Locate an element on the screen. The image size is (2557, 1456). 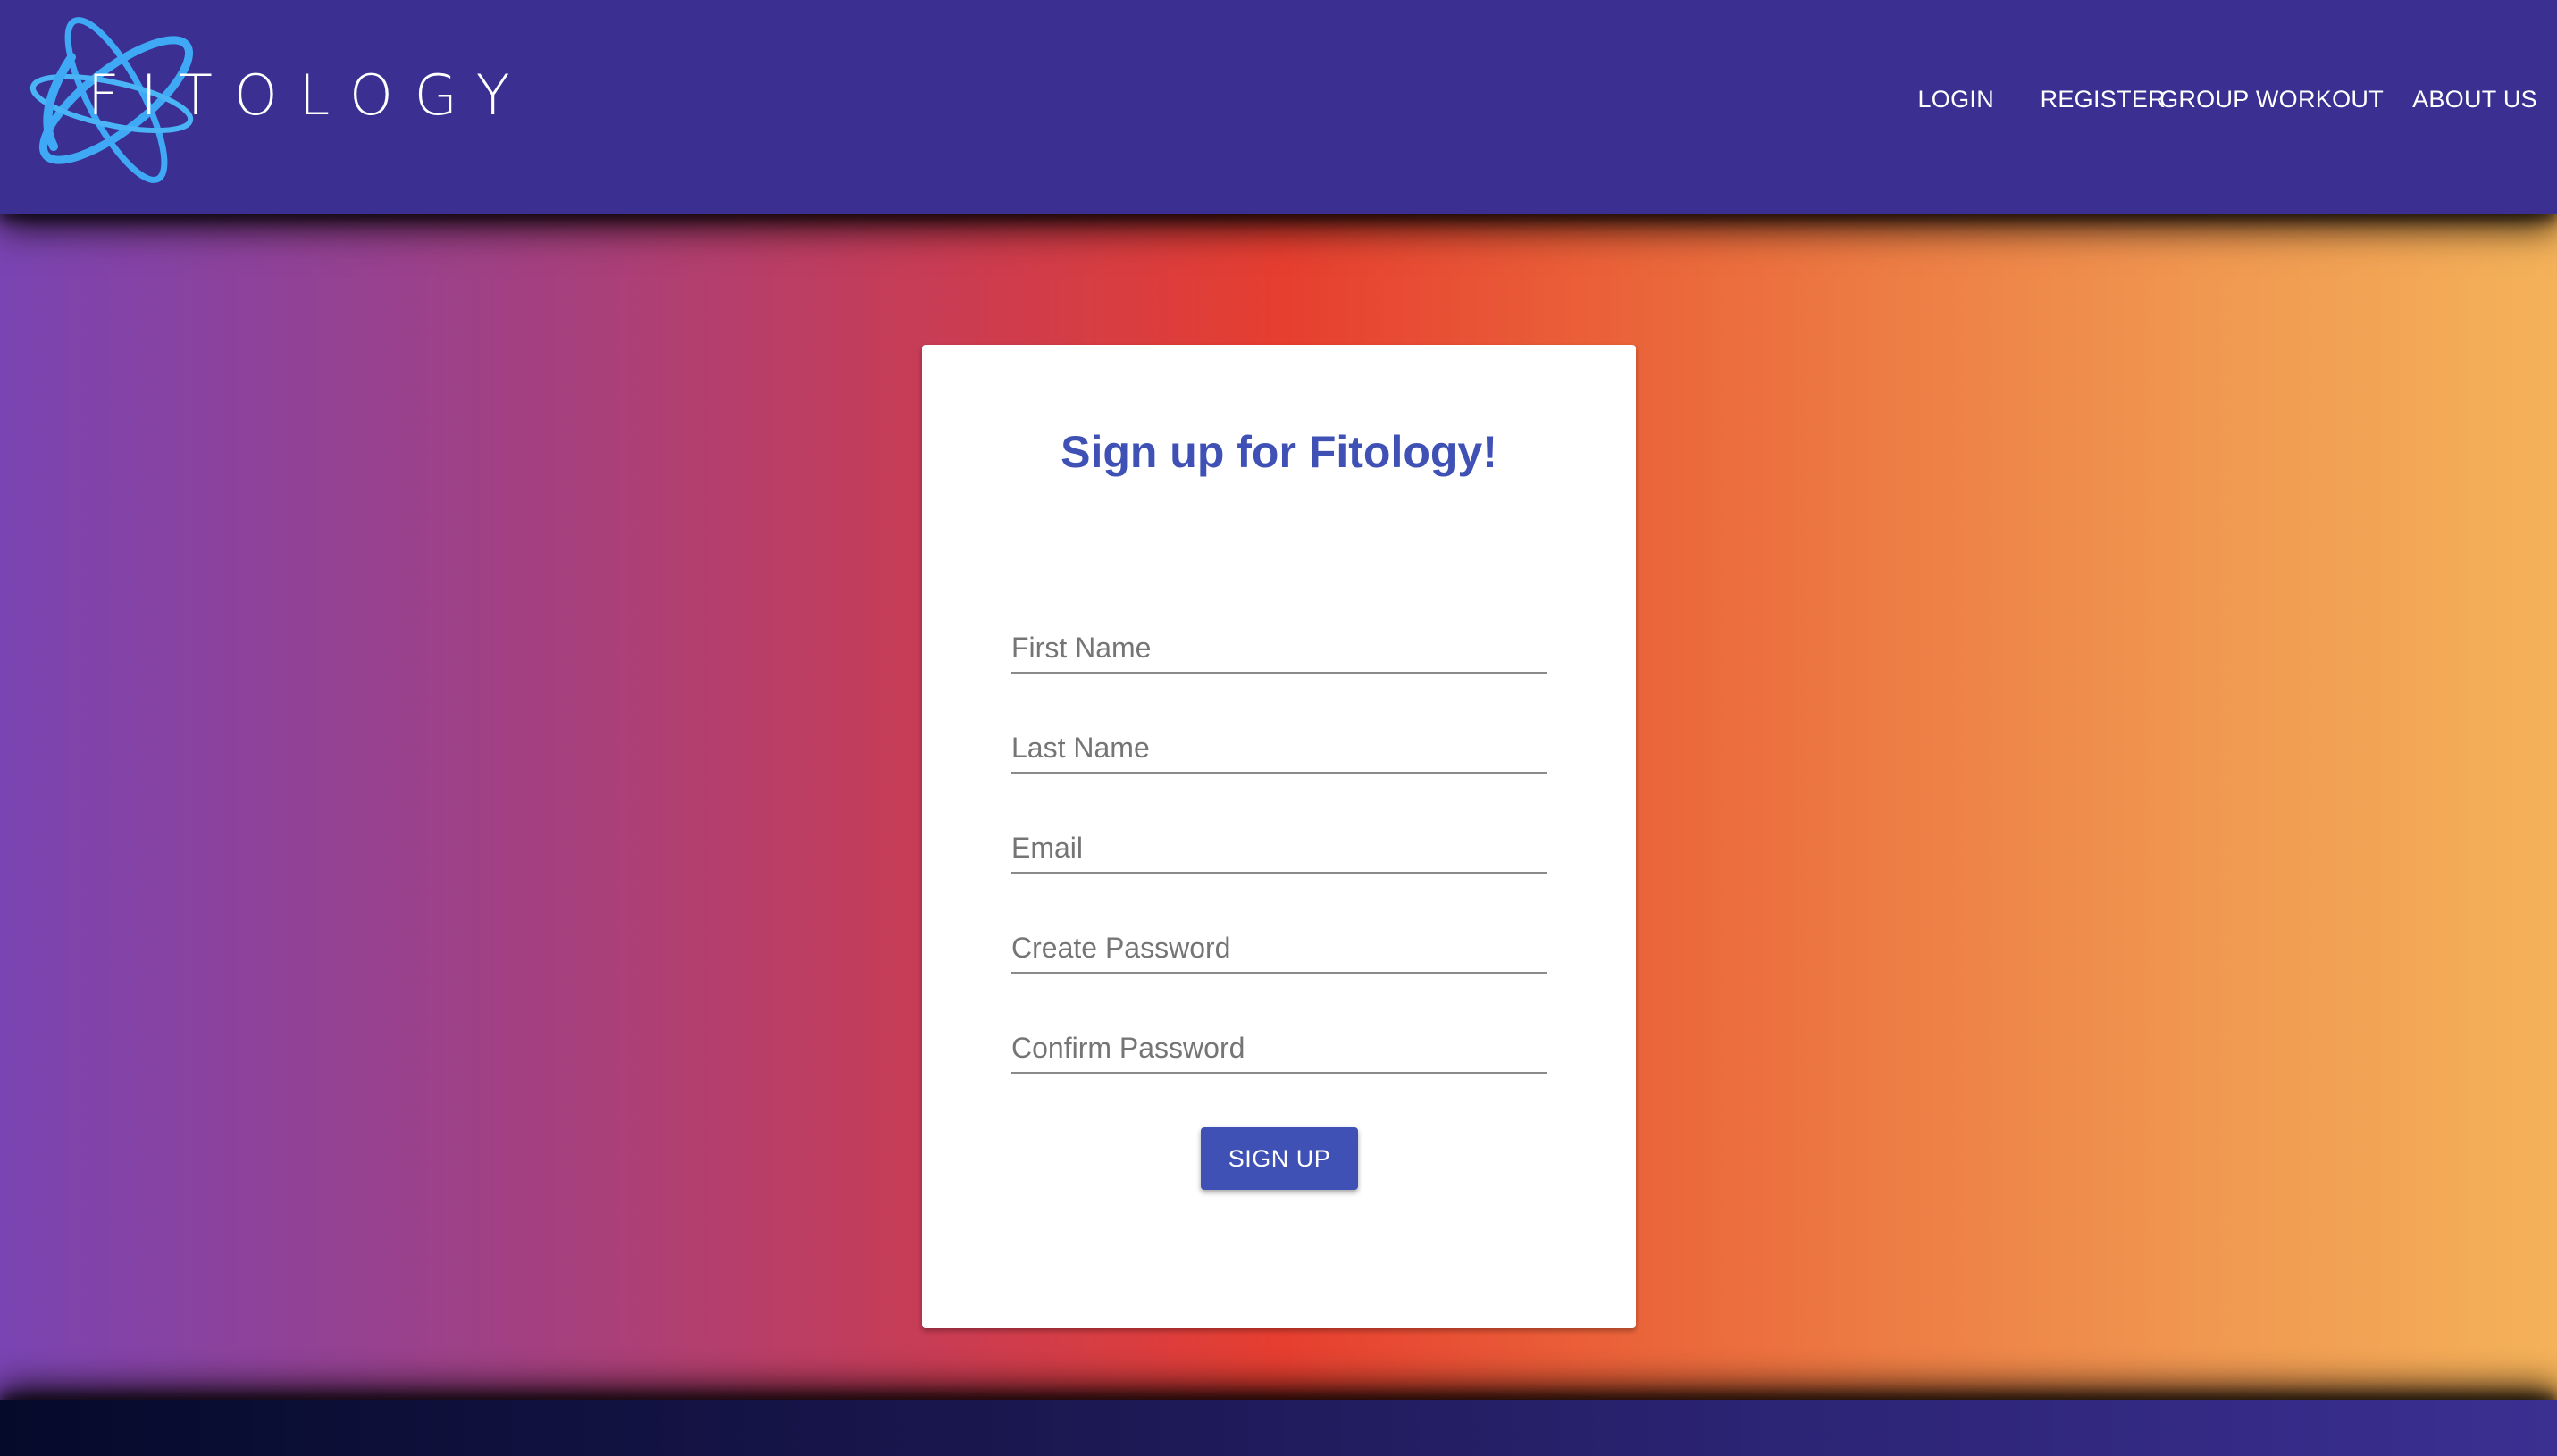
logo-wordmark: FITOLOGY is located at coordinates (310, 95).